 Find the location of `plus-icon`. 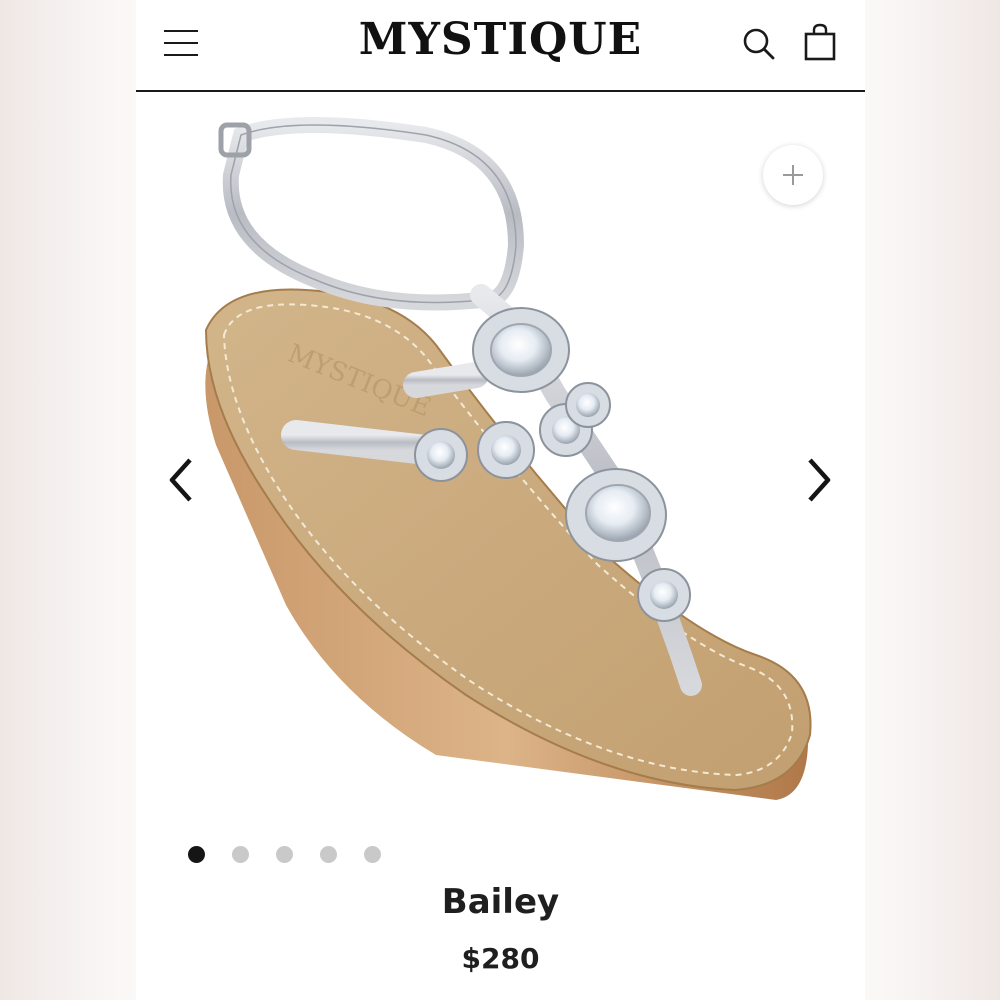

plus-icon is located at coordinates (793, 175).